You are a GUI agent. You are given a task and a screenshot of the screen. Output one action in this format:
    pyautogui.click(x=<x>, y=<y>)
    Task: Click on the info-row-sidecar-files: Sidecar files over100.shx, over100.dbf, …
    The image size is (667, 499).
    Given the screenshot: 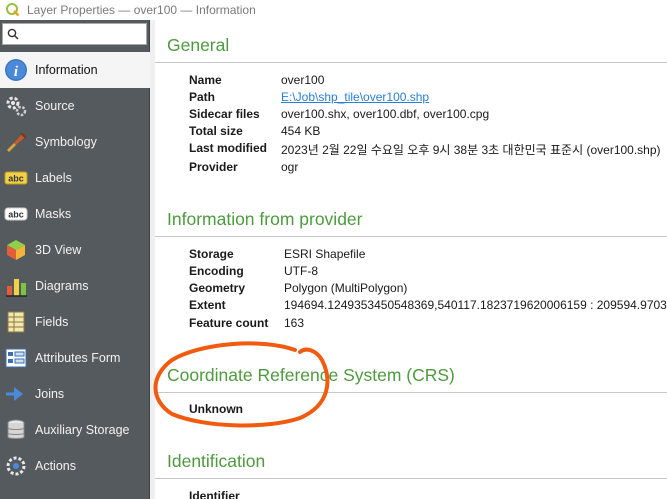 What is the action you would take?
    pyautogui.click(x=339, y=114)
    